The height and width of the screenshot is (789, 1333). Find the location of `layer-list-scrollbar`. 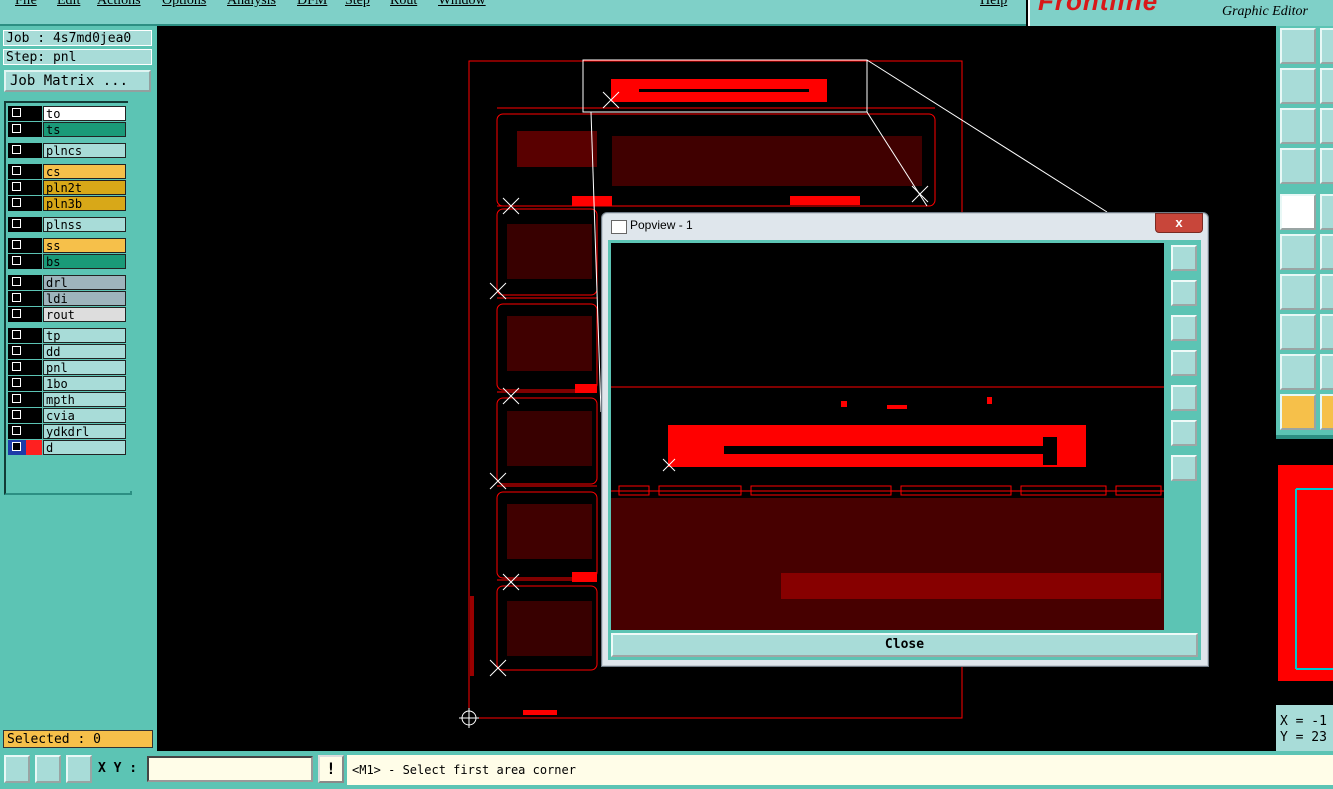

layer-list-scrollbar is located at coordinates (140, 296).